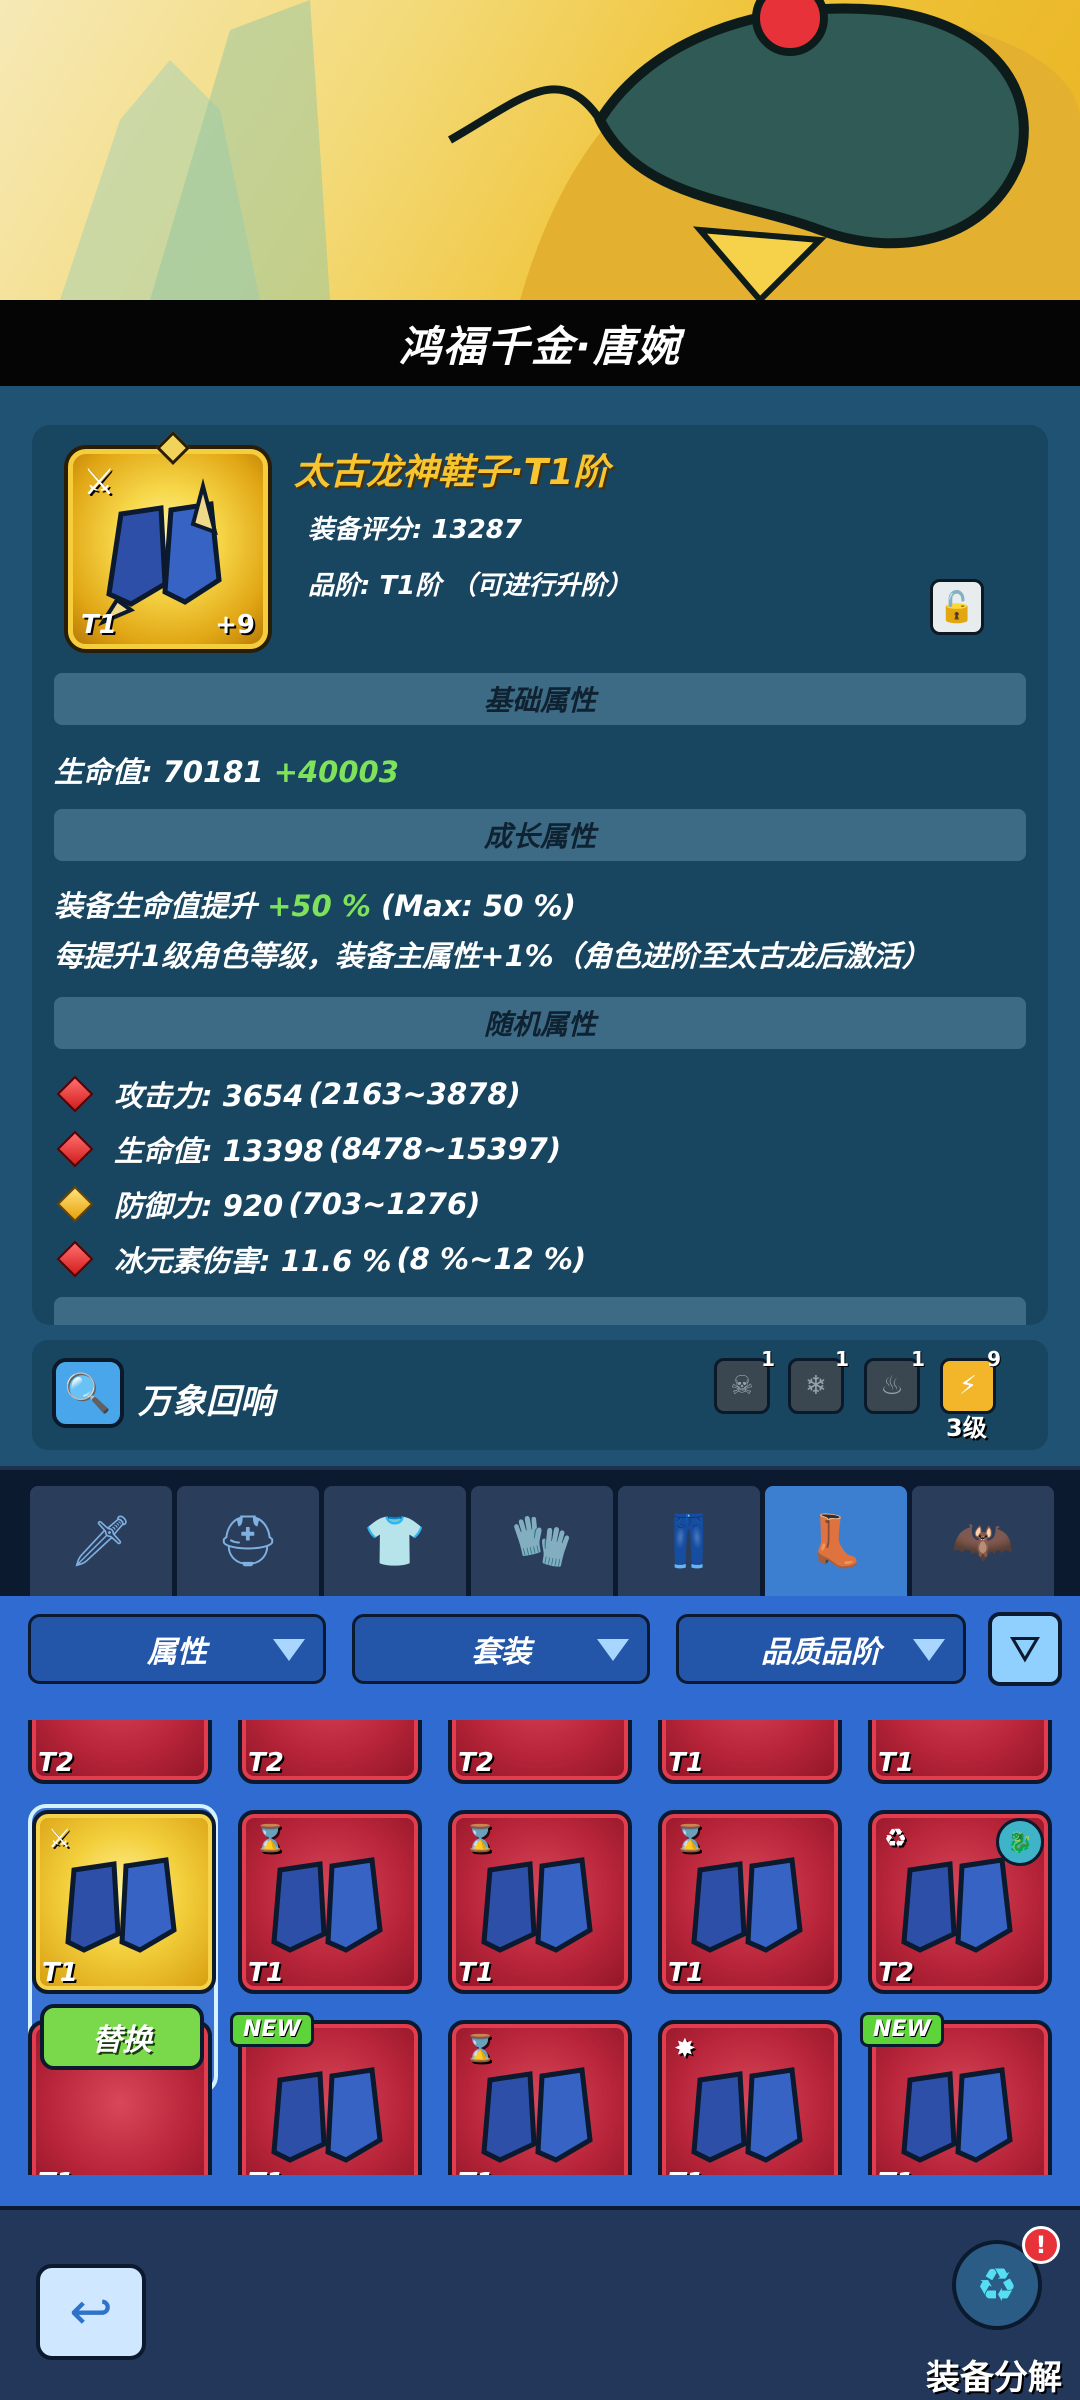  What do you see at coordinates (156, 906) in the screenshot?
I see `growth-stat-prefix: 装备生命值提升` at bounding box center [156, 906].